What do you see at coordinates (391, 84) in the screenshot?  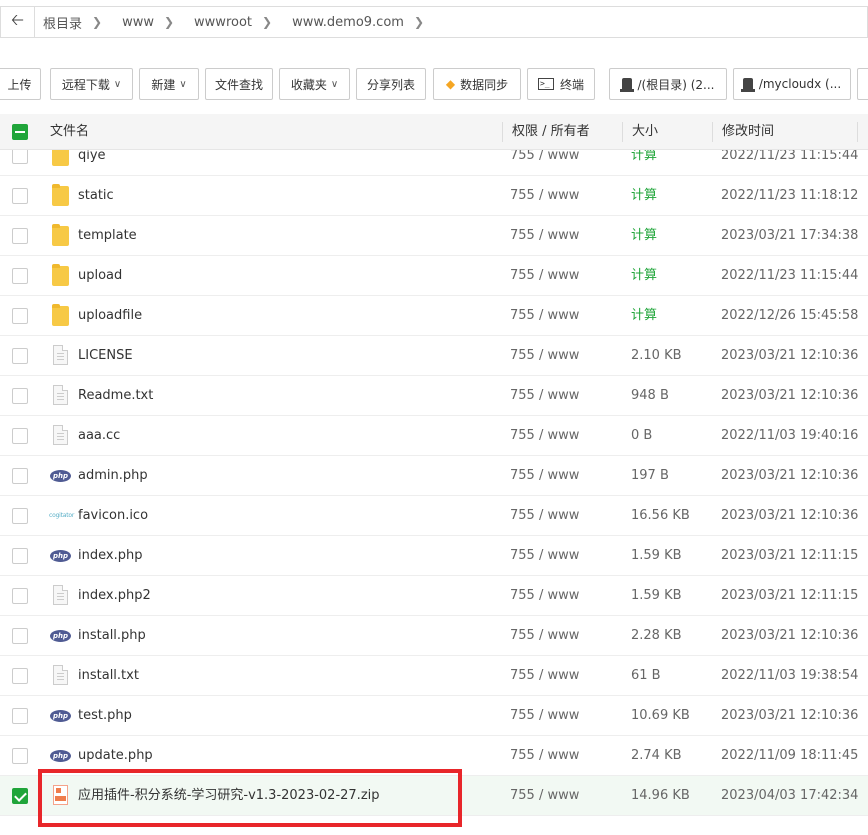 I see `share-list-button: 分享列表` at bounding box center [391, 84].